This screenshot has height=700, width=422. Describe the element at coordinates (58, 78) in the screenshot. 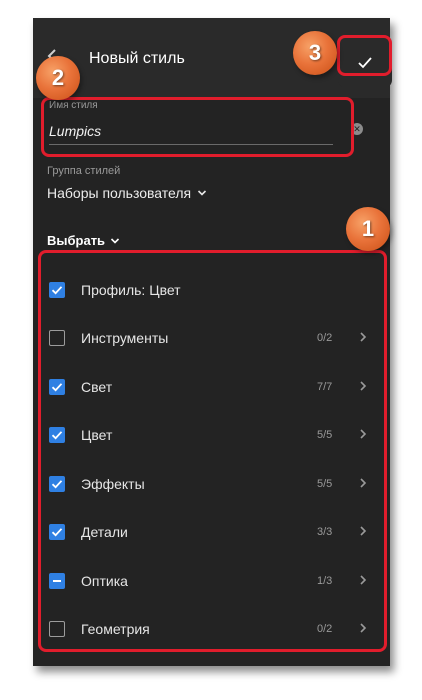

I see `annotation-badge-2: 2` at that location.